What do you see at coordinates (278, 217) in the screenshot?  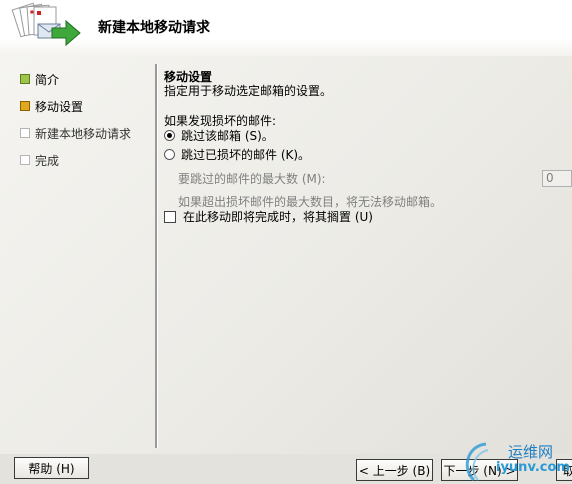 I see `suspend-when-ready-label: 在此移动即将完成时，将其搁置 (U)` at bounding box center [278, 217].